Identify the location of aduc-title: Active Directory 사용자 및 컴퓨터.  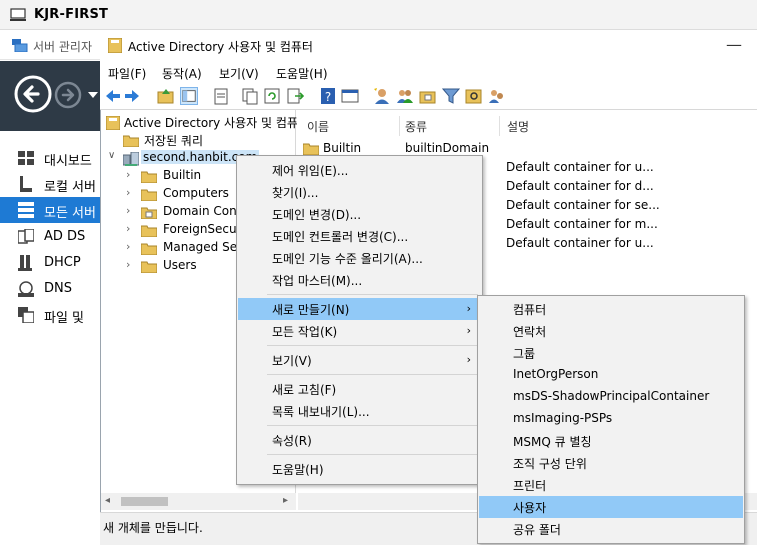
(220, 47).